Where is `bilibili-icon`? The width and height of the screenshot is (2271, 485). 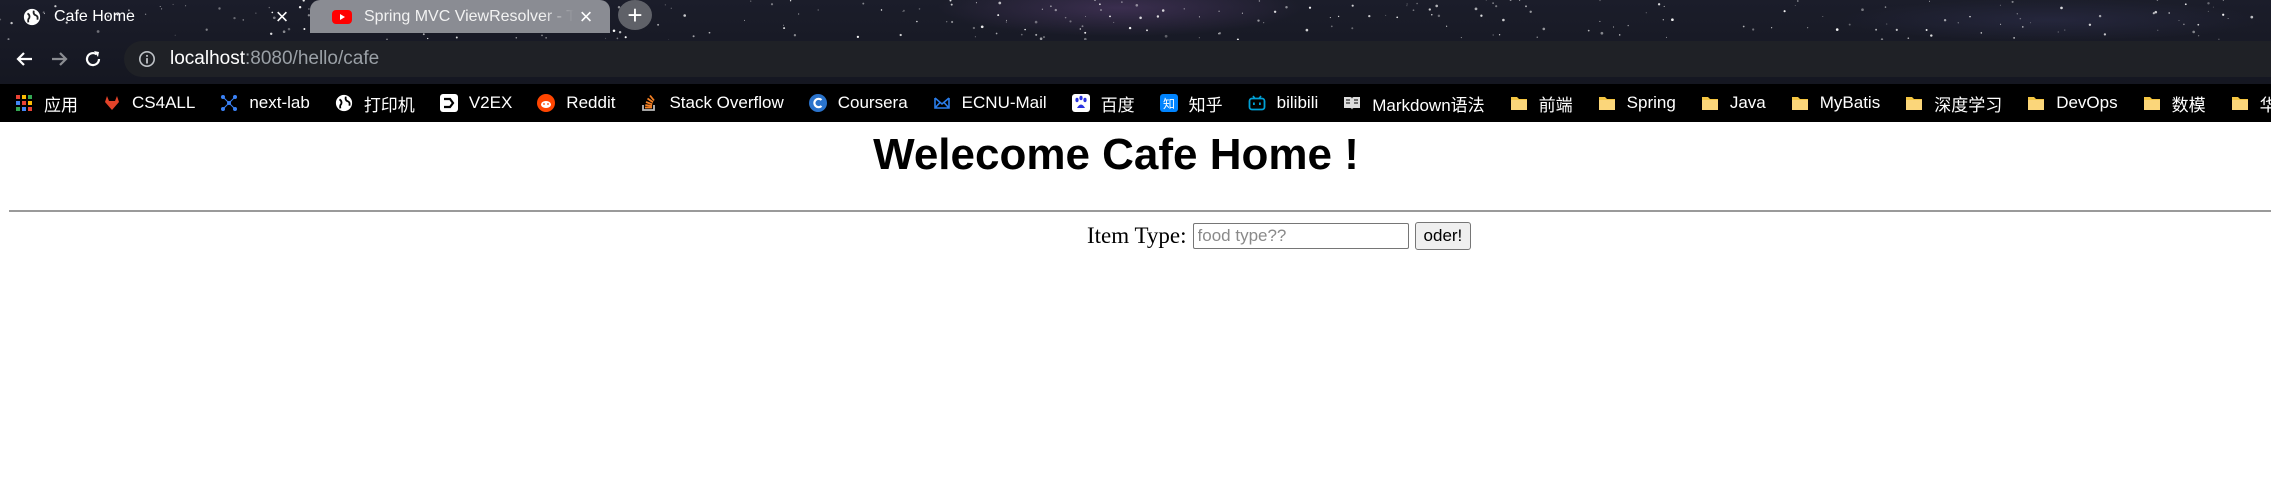
bilibili-icon is located at coordinates (1257, 103).